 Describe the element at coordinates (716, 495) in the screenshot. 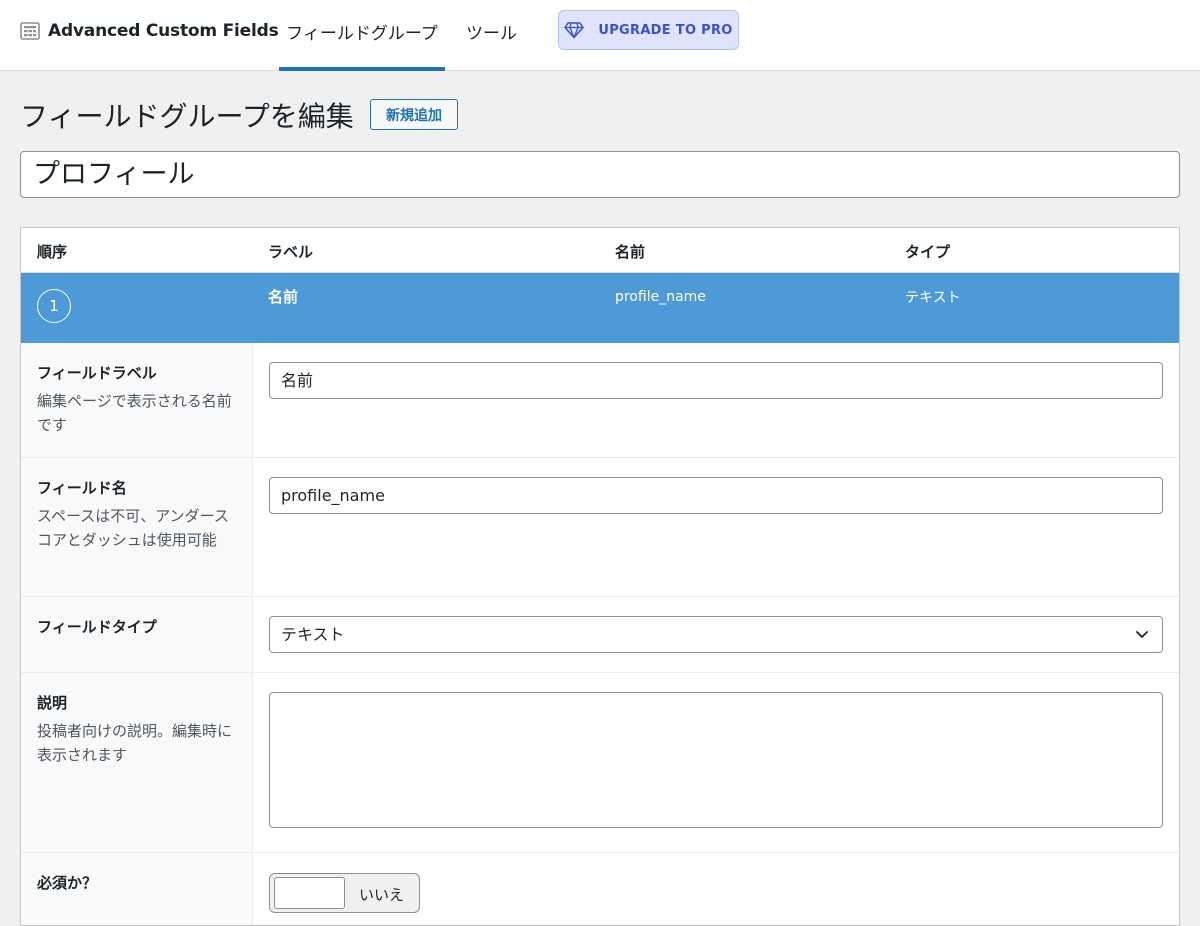

I see `field-name-input: profile_name` at that location.